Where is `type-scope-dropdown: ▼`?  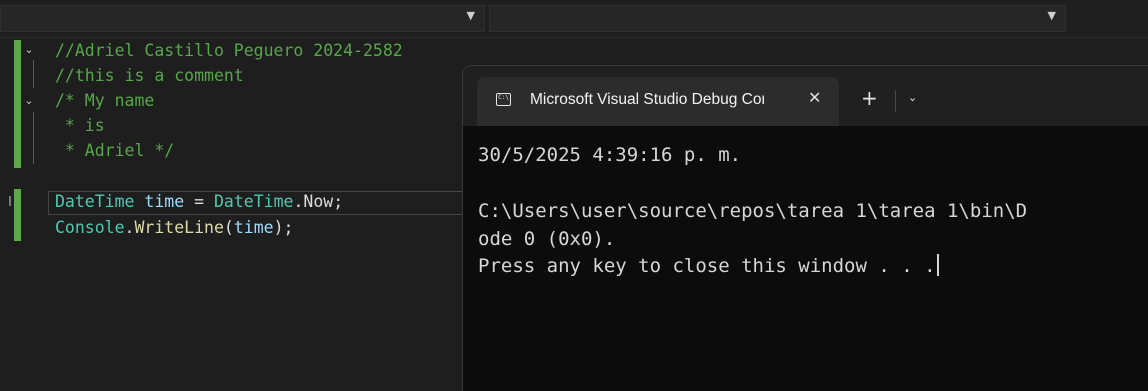
type-scope-dropdown: ▼ is located at coordinates (242, 18).